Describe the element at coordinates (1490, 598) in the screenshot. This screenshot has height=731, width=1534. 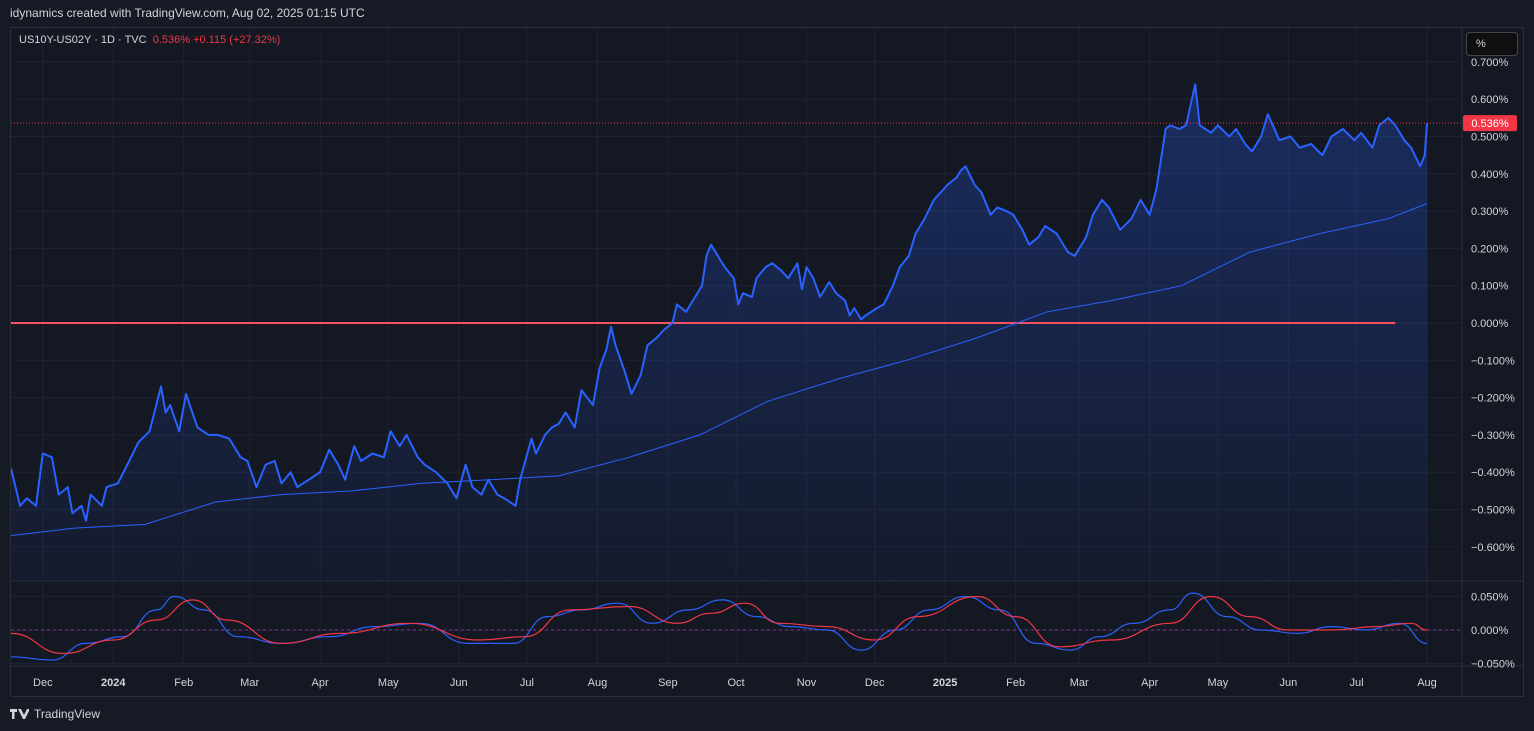
I see `osc-y-tick-label: 0.050%` at that location.